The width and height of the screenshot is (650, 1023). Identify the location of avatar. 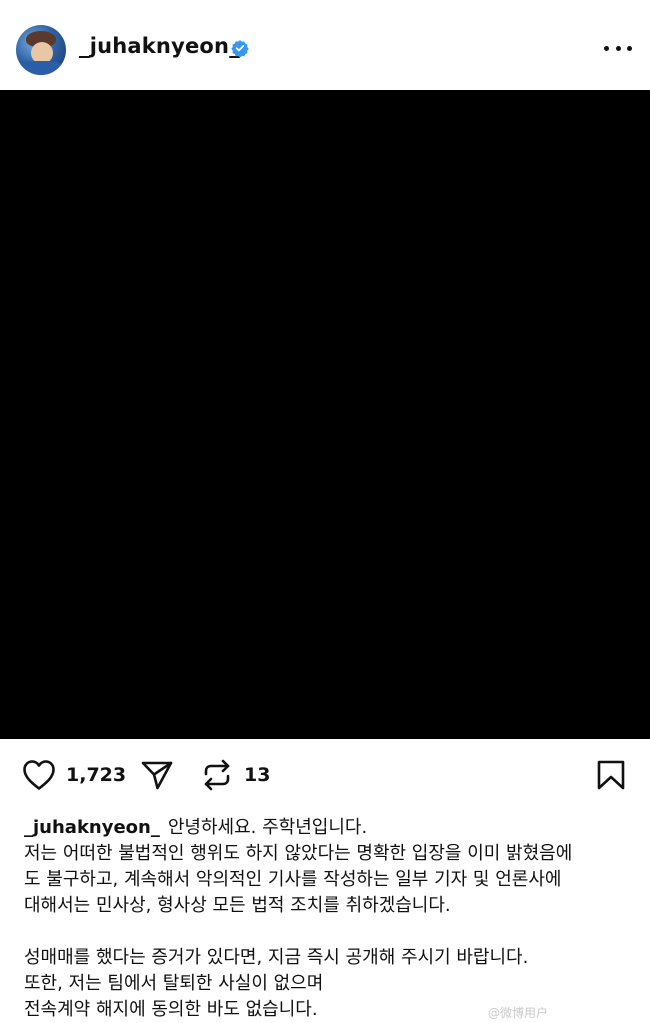
(41, 50).